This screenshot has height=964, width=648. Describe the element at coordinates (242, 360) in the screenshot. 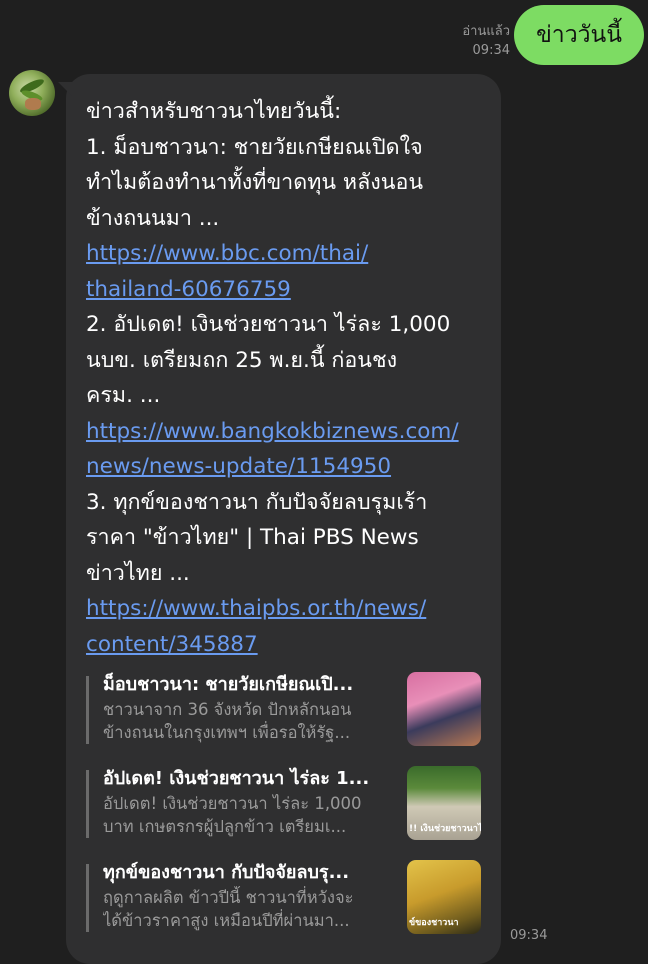

I see `message-line: นบข. เตรียมถก 25 พ.ย.นี้ ก่อนชง` at that location.